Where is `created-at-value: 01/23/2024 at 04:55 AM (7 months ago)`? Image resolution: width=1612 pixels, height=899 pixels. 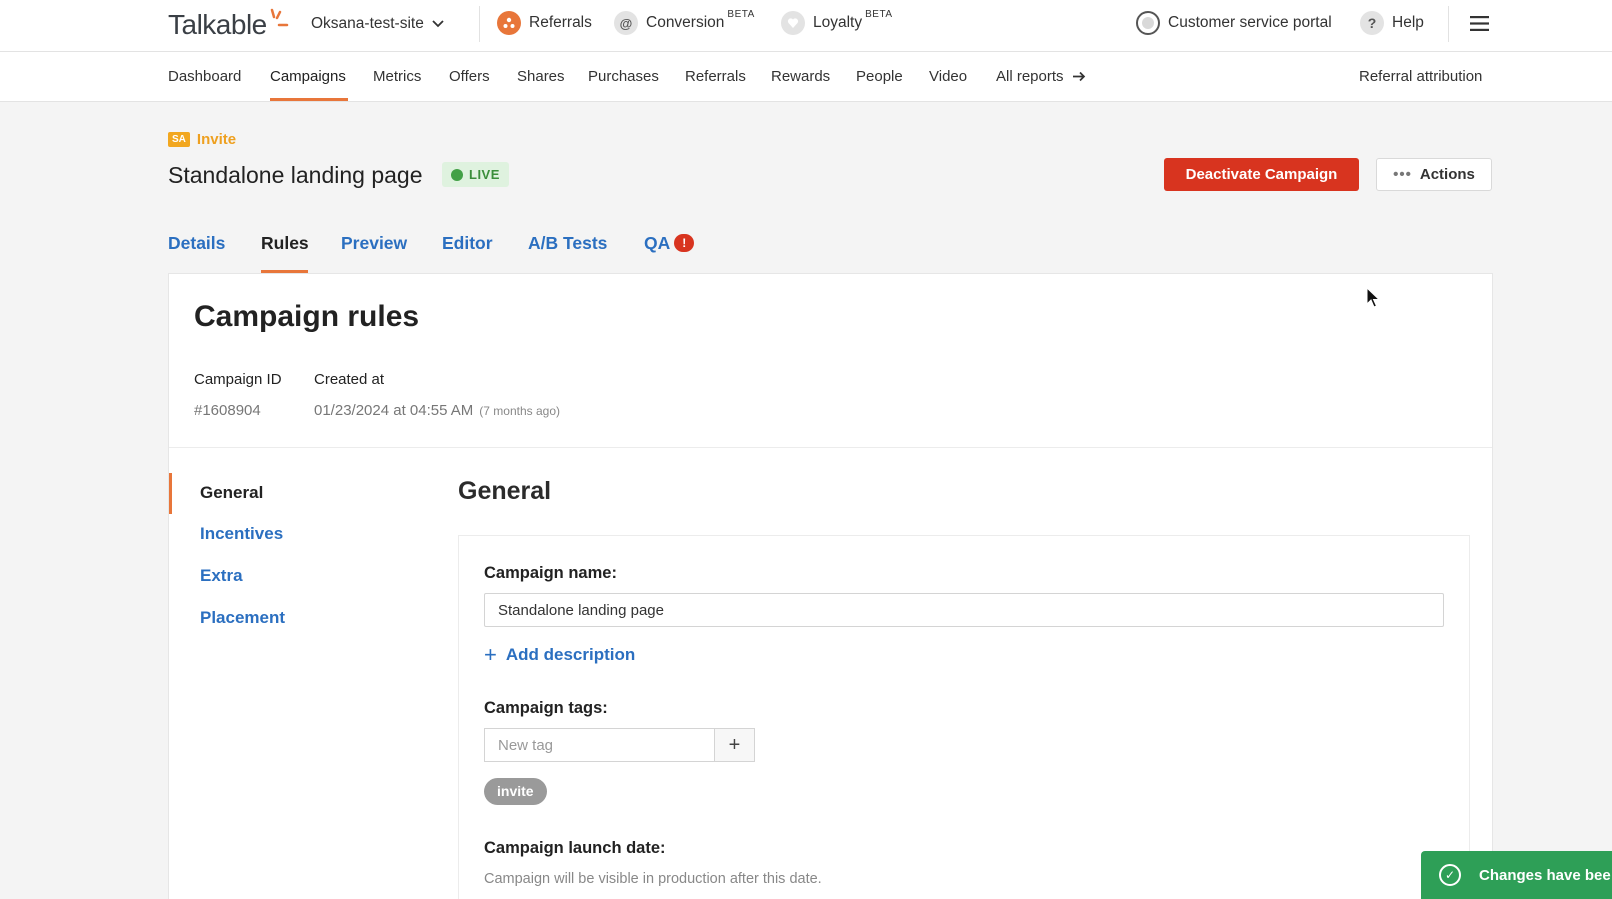 created-at-value: 01/23/2024 at 04:55 AM (7 months ago) is located at coordinates (437, 410).